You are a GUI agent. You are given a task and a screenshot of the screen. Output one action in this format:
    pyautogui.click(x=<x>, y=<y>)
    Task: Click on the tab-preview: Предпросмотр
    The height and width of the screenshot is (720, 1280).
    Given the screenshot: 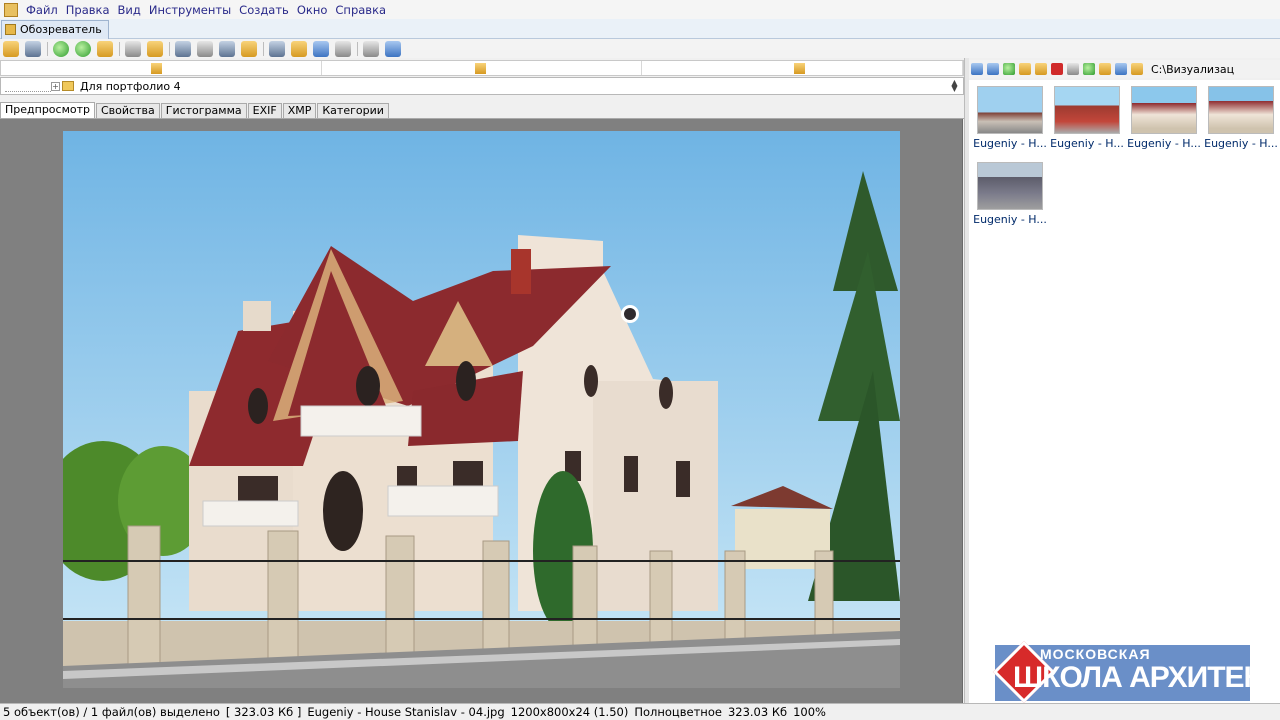 What is the action you would take?
    pyautogui.click(x=47, y=110)
    